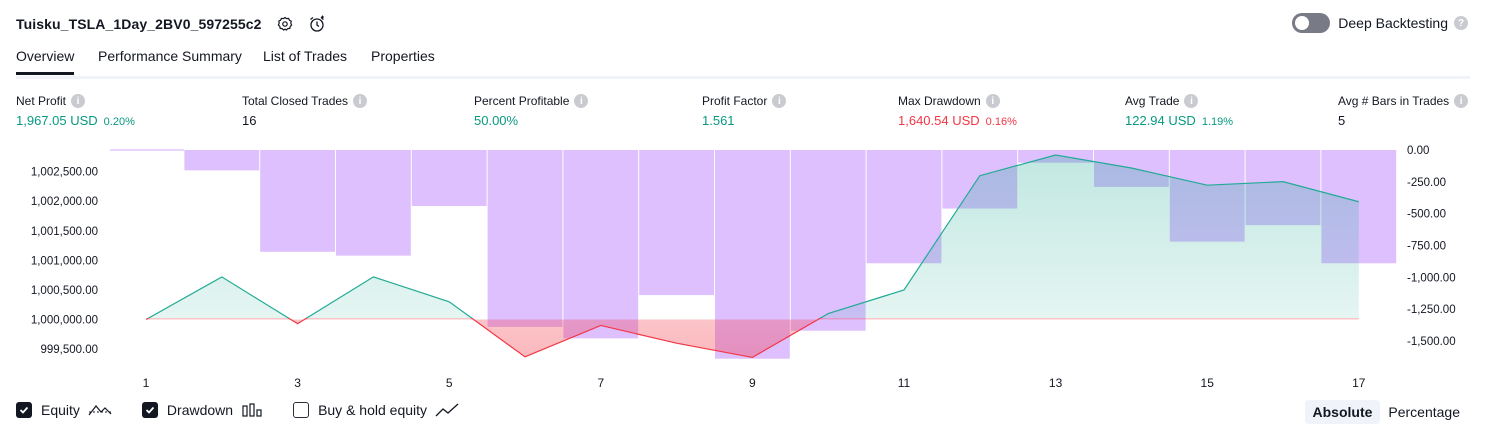 The height and width of the screenshot is (438, 1486). What do you see at coordinates (305, 61) in the screenshot?
I see `tab-list-of-trades: List of Trades` at bounding box center [305, 61].